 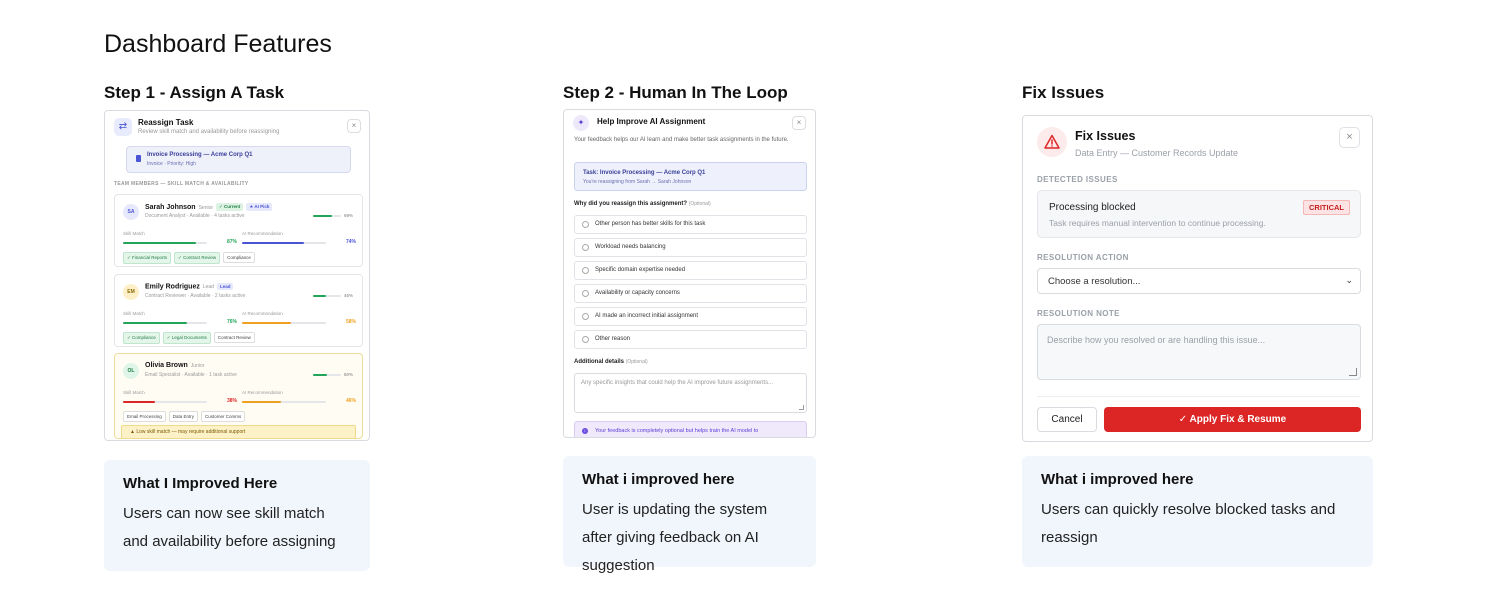 What do you see at coordinates (232, 322) in the screenshot?
I see `skill-match-percent: 76%` at bounding box center [232, 322].